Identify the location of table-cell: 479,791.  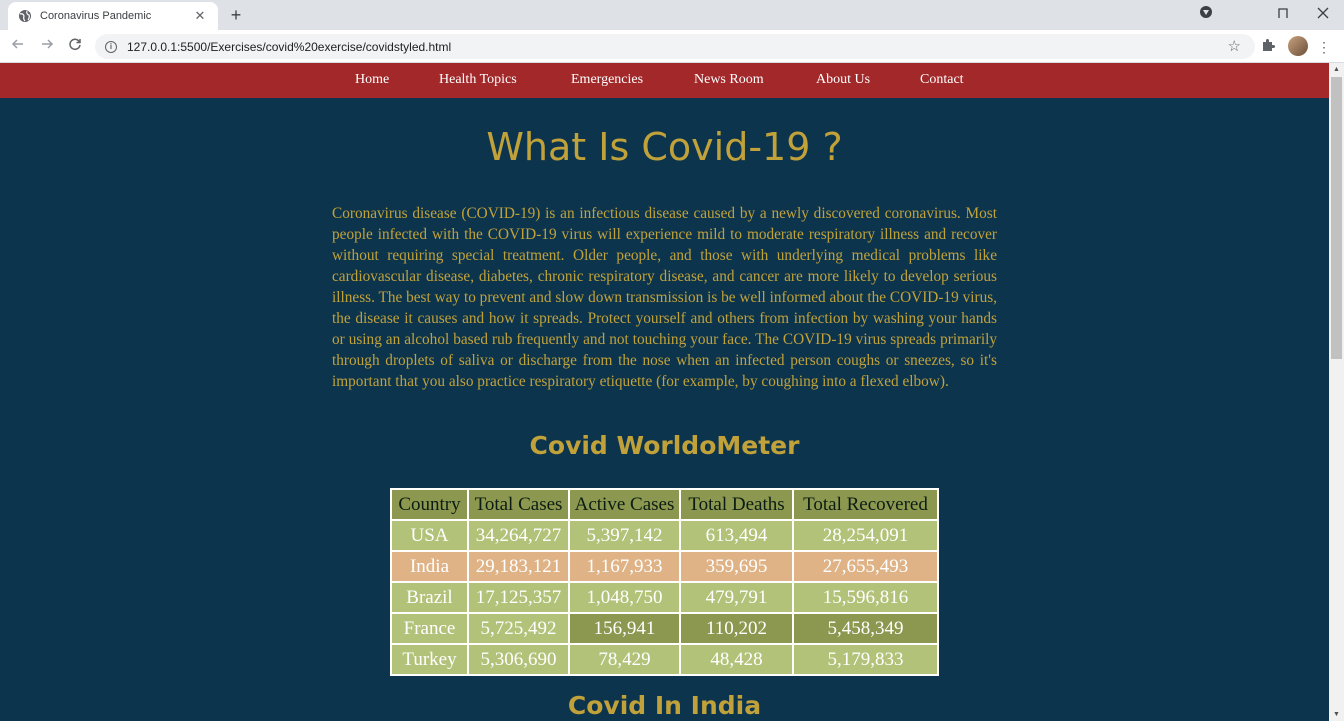
(736, 597).